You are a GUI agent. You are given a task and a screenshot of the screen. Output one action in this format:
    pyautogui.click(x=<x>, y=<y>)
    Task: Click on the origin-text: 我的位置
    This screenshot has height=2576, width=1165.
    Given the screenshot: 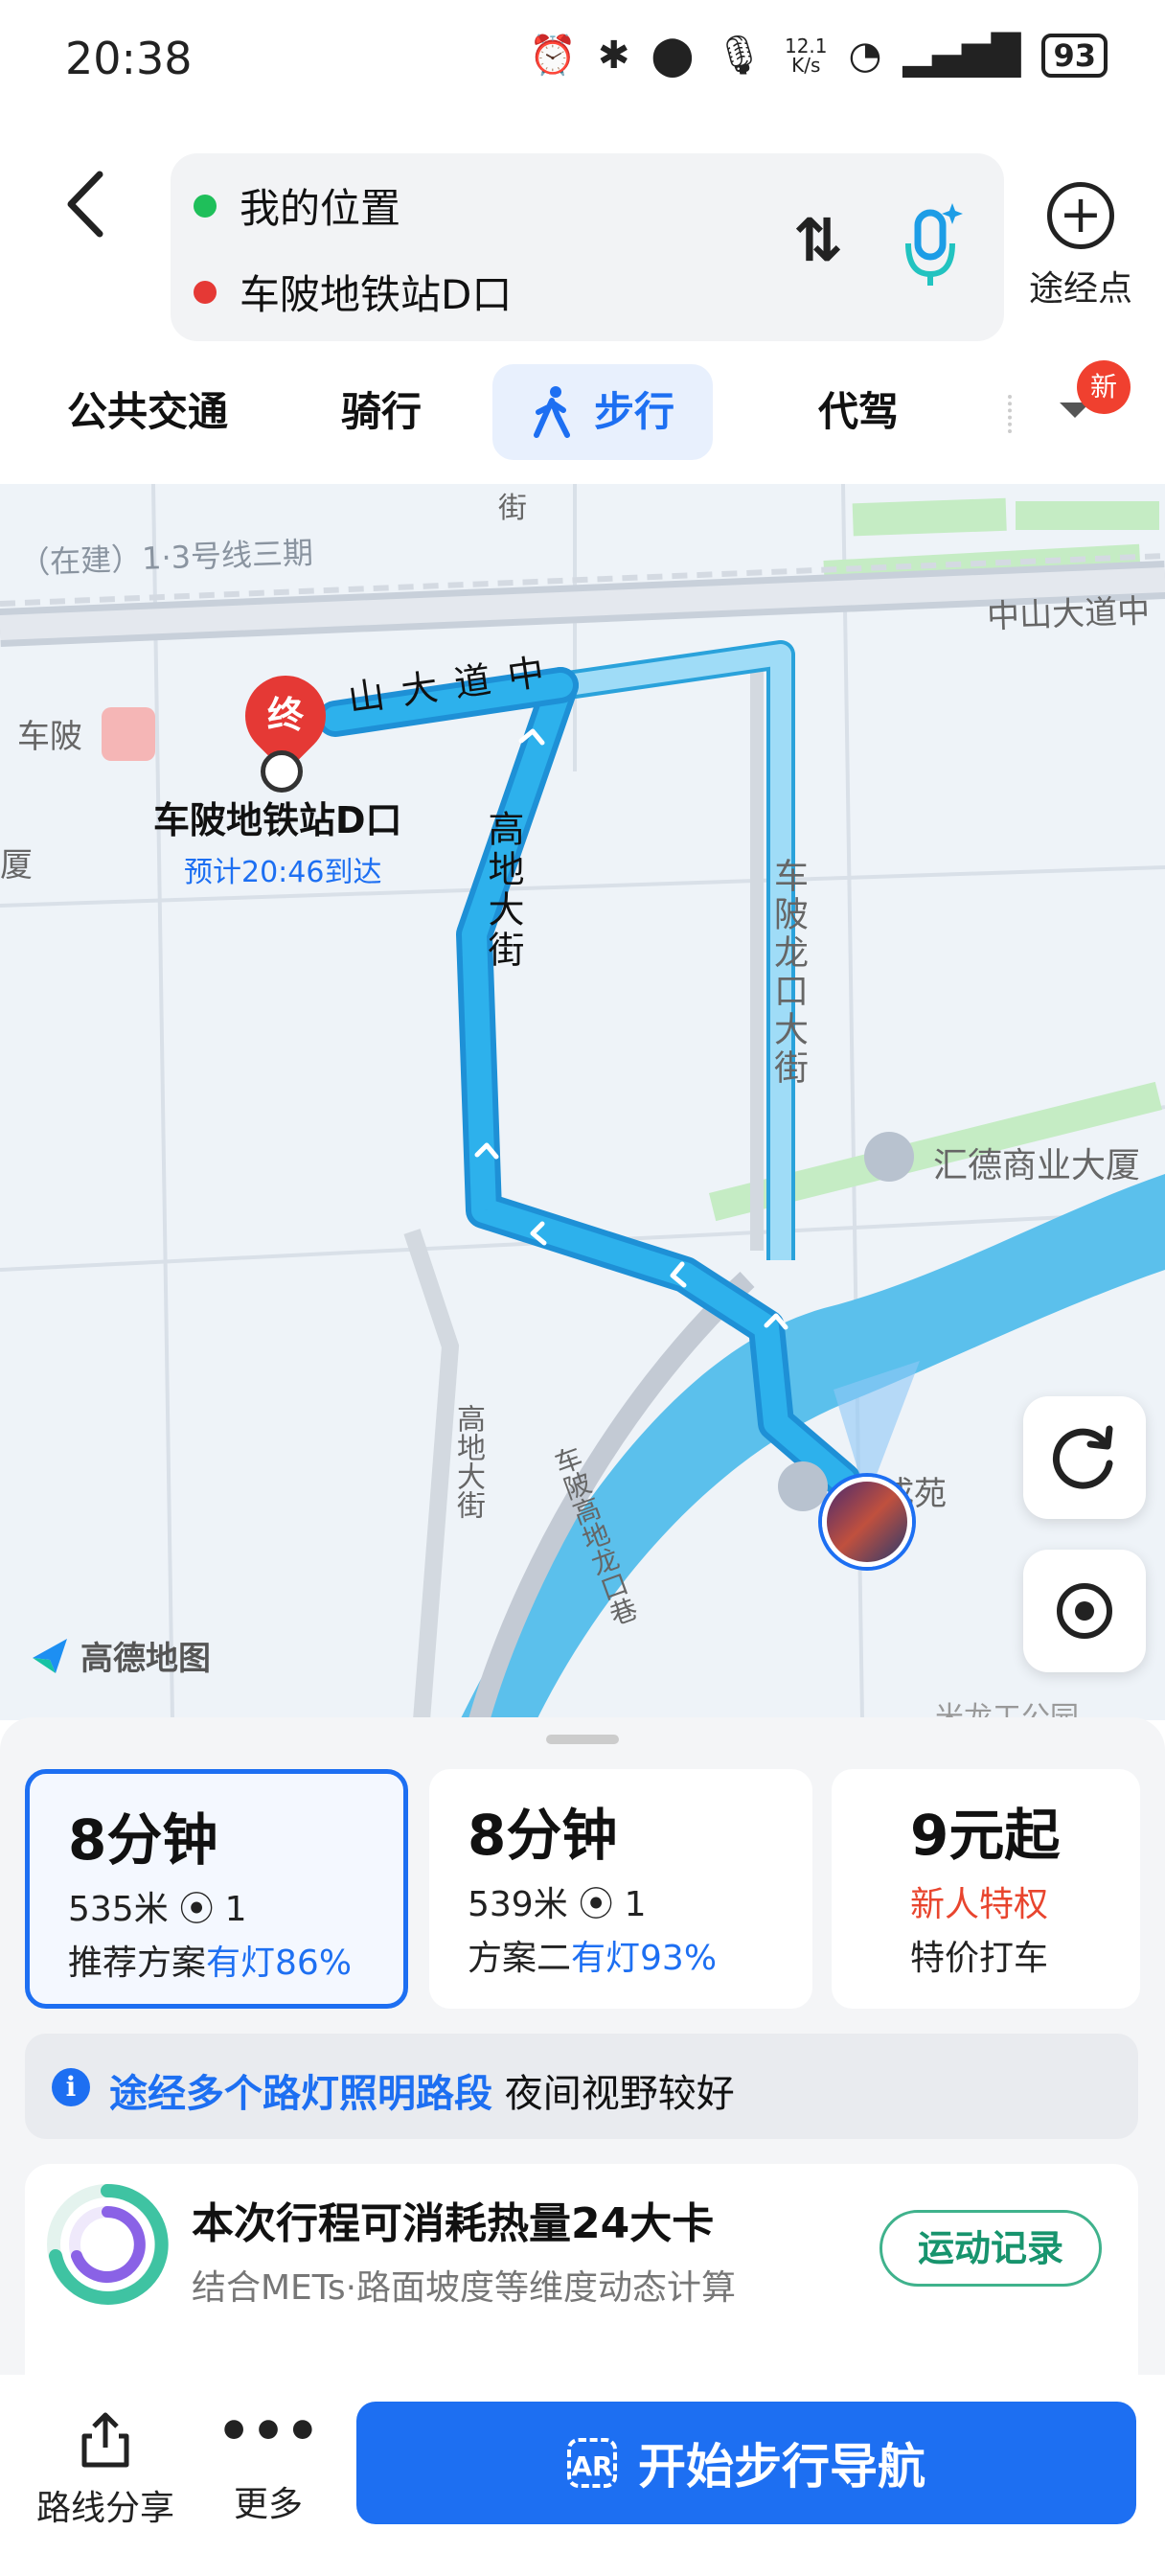 What is the action you would take?
    pyautogui.click(x=320, y=208)
    